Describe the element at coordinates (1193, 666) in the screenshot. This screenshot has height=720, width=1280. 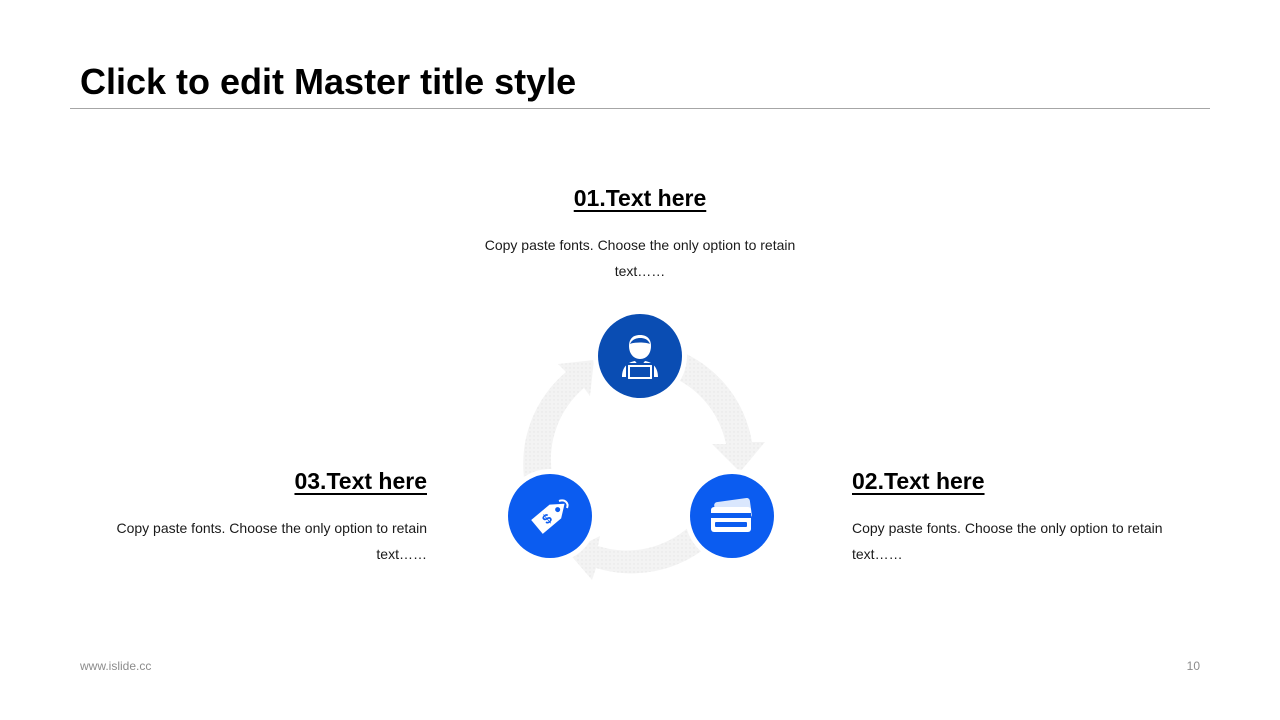
I see `page-number: 10` at that location.